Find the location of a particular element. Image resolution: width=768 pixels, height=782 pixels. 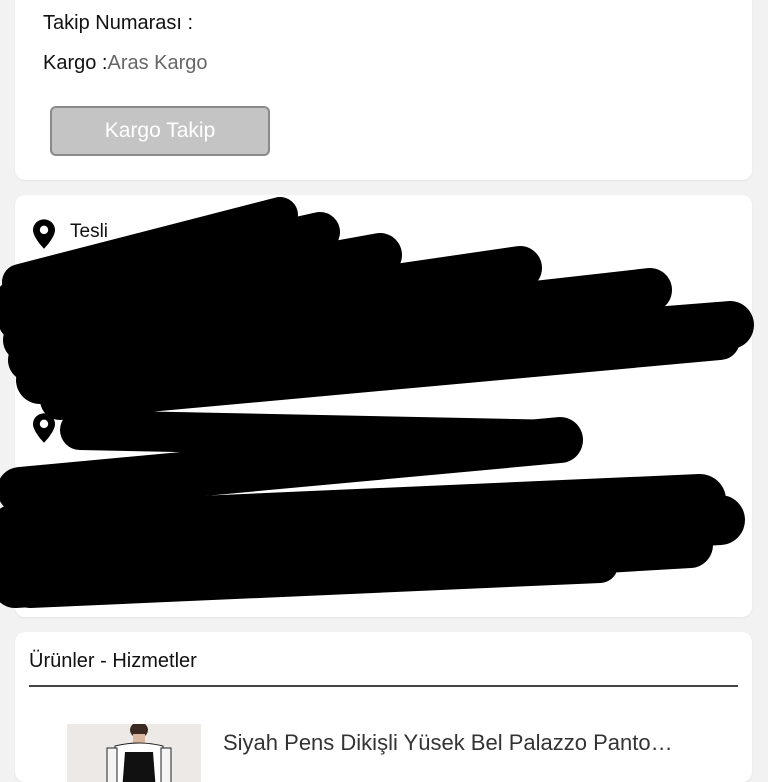

tracking-number-row: Takip Numarası : is located at coordinates (118, 23).